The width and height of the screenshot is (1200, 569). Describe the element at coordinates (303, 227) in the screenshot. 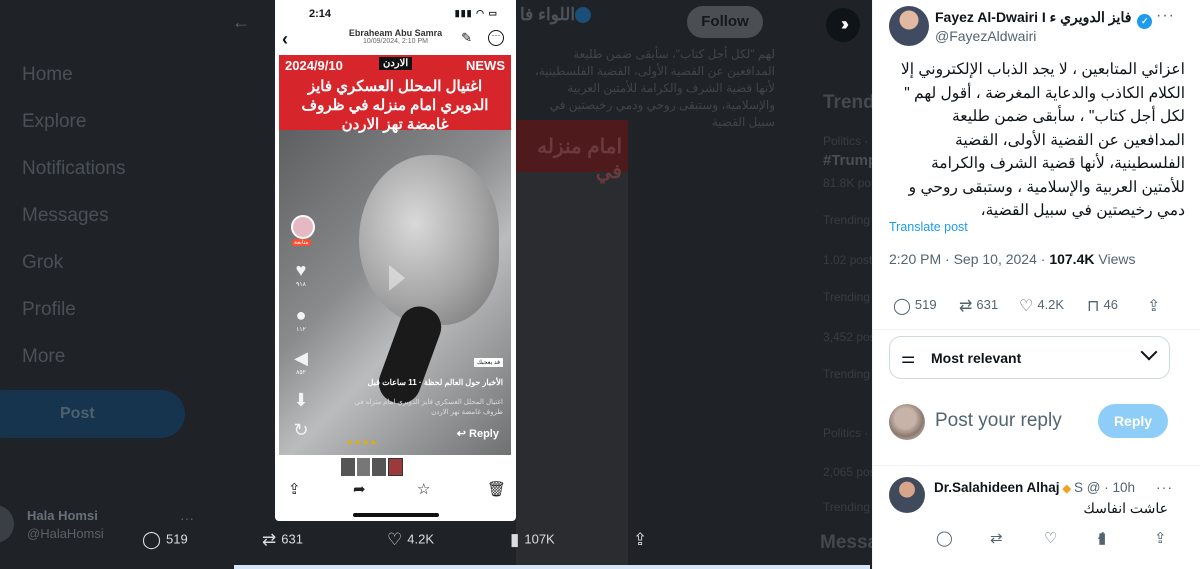

I see `creator-avatar` at that location.